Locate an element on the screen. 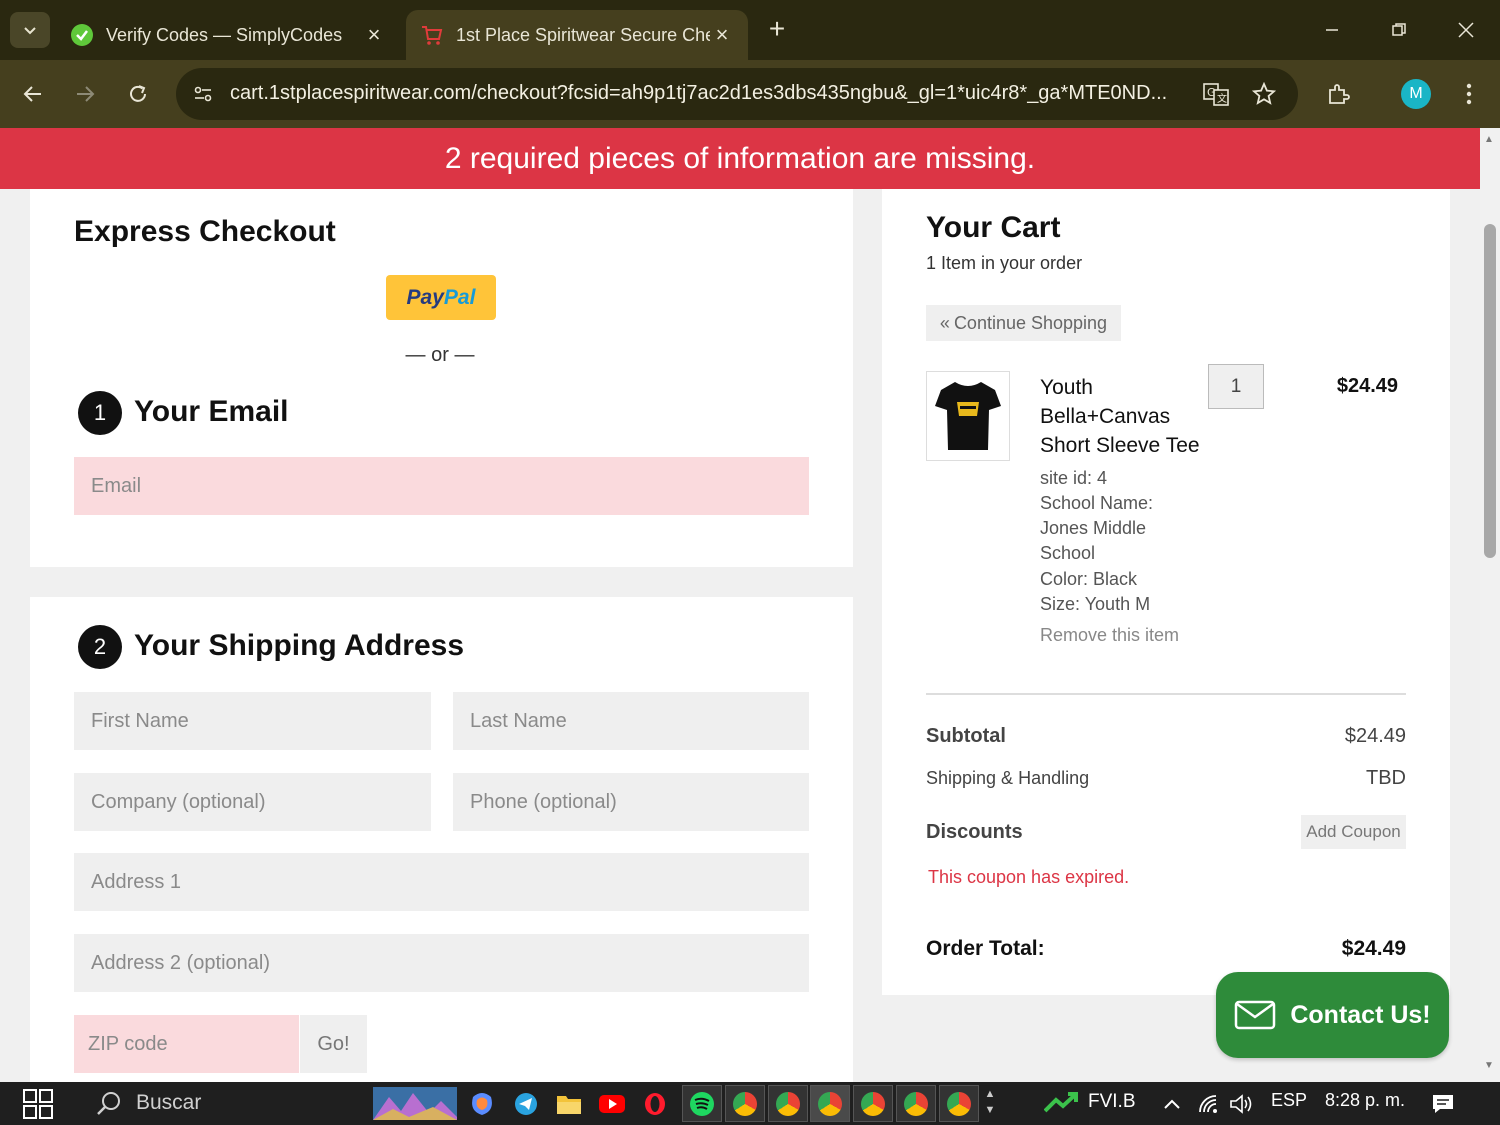 The height and width of the screenshot is (1125, 1500). telegram-icon is located at coordinates (526, 1103).